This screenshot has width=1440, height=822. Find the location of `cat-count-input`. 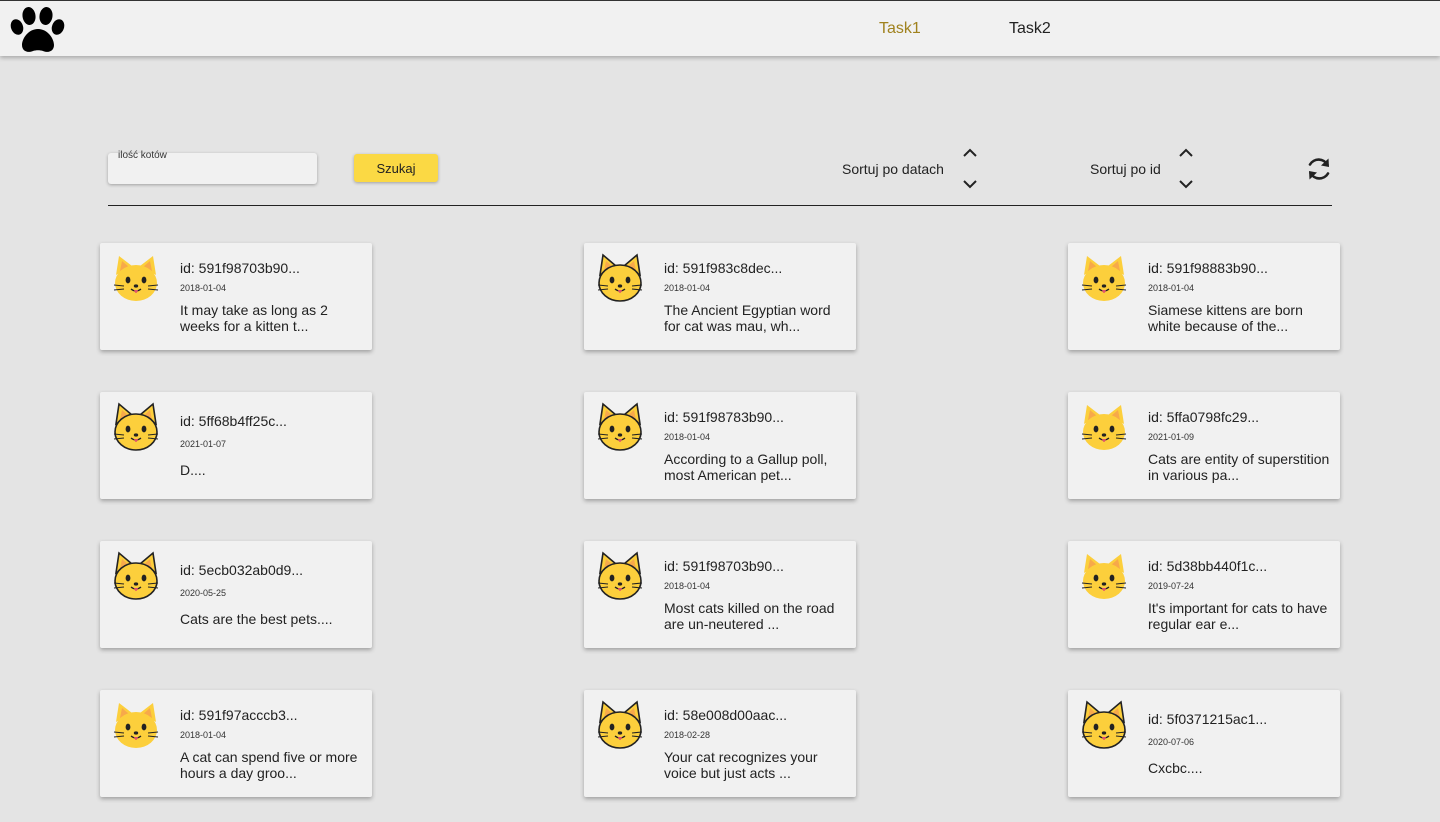

cat-count-input is located at coordinates (212, 173).